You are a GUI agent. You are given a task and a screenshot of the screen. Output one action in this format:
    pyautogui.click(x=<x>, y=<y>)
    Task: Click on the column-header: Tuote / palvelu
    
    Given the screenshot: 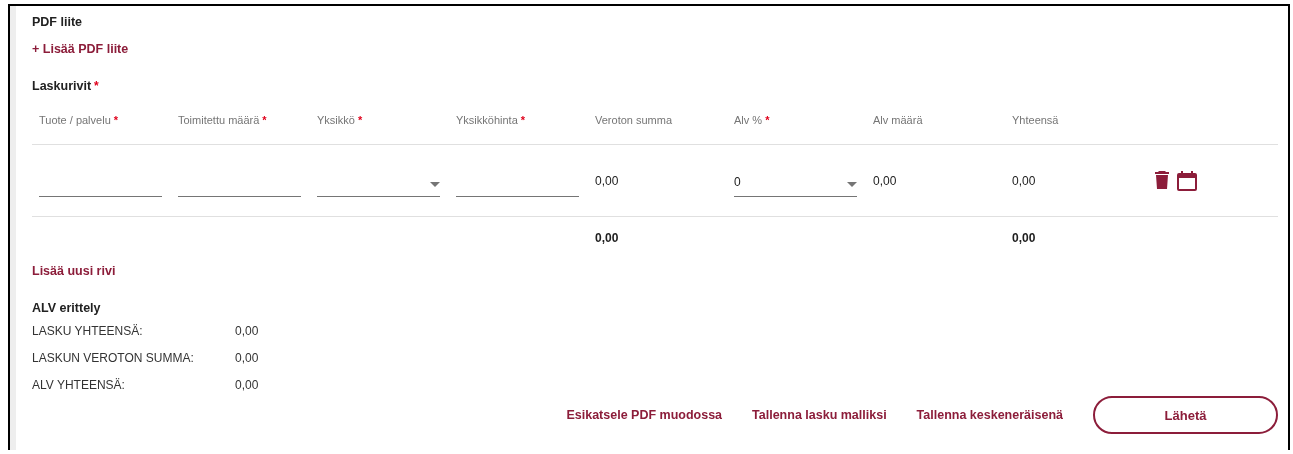 What is the action you would take?
    pyautogui.click(x=75, y=120)
    